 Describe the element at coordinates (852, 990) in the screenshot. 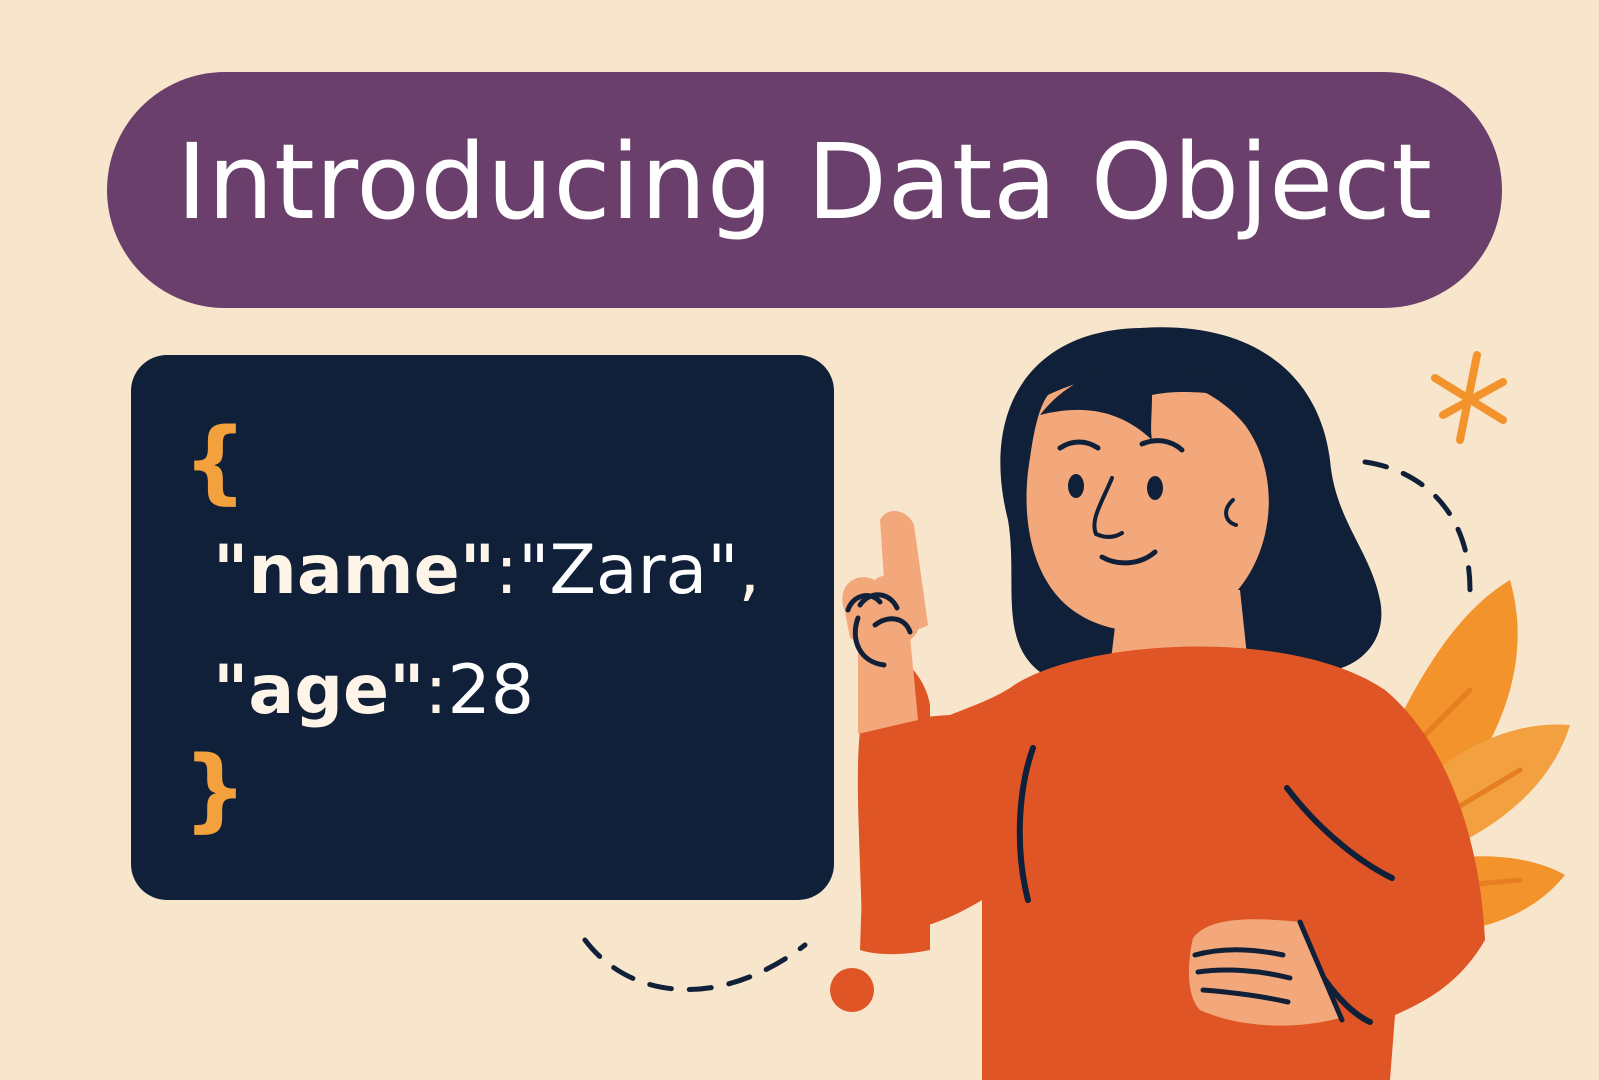

I see `circle-dot-icon` at that location.